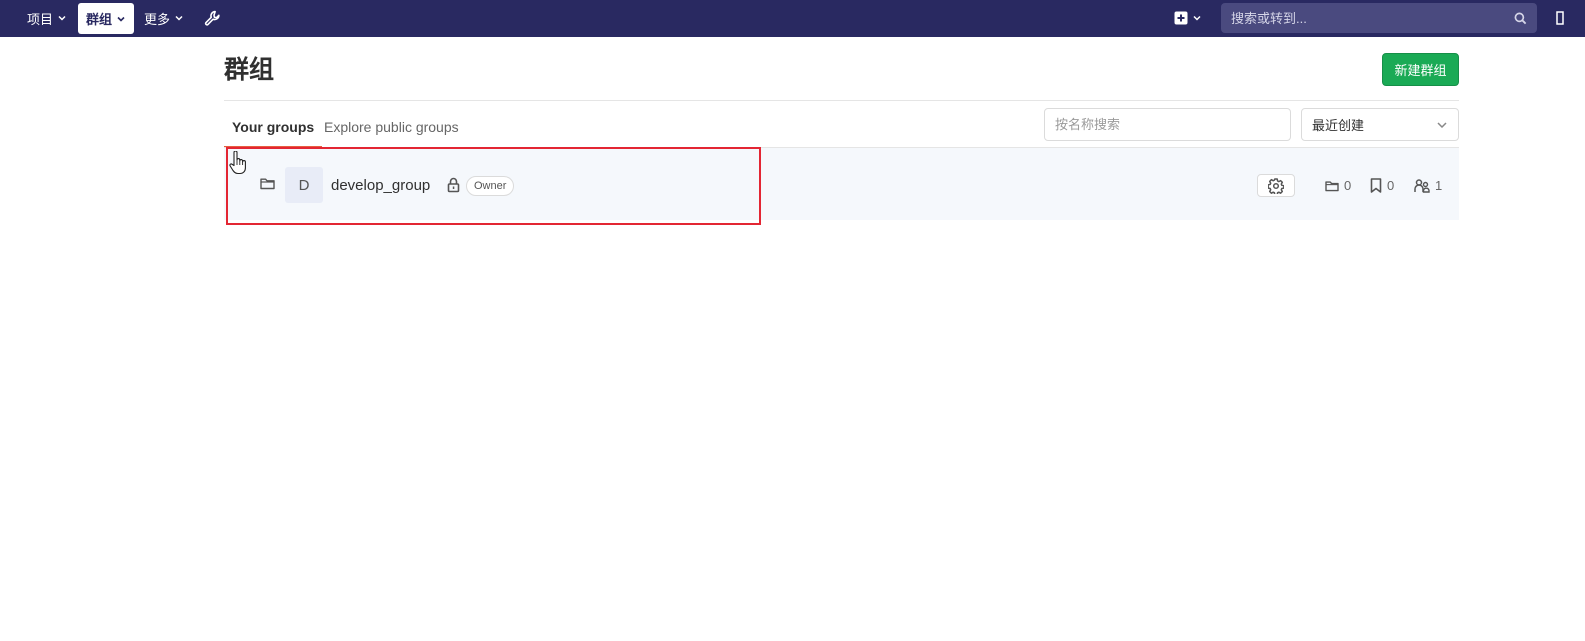 The width and height of the screenshot is (1585, 641). I want to click on role-badge: Owner, so click(490, 186).